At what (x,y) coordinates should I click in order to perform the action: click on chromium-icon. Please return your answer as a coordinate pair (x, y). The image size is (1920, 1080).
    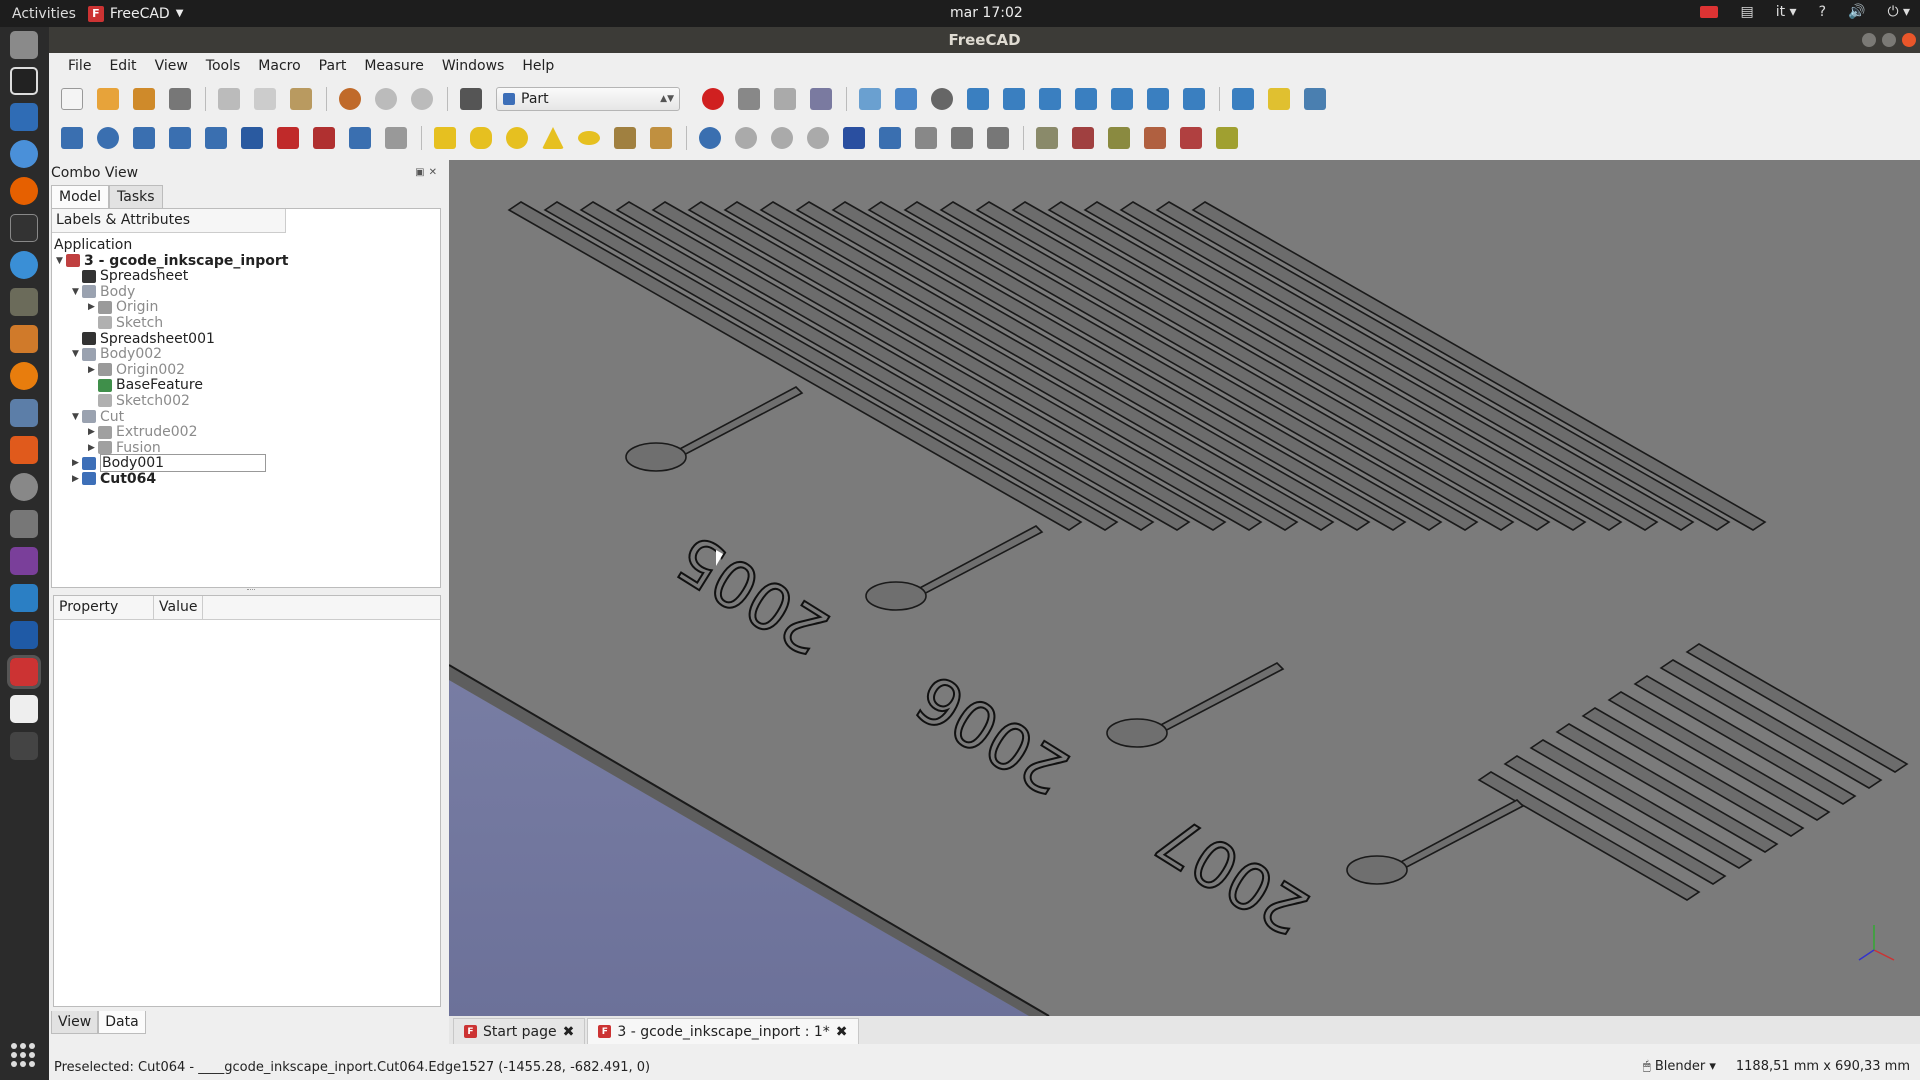
    Looking at the image, I should click on (24, 154).